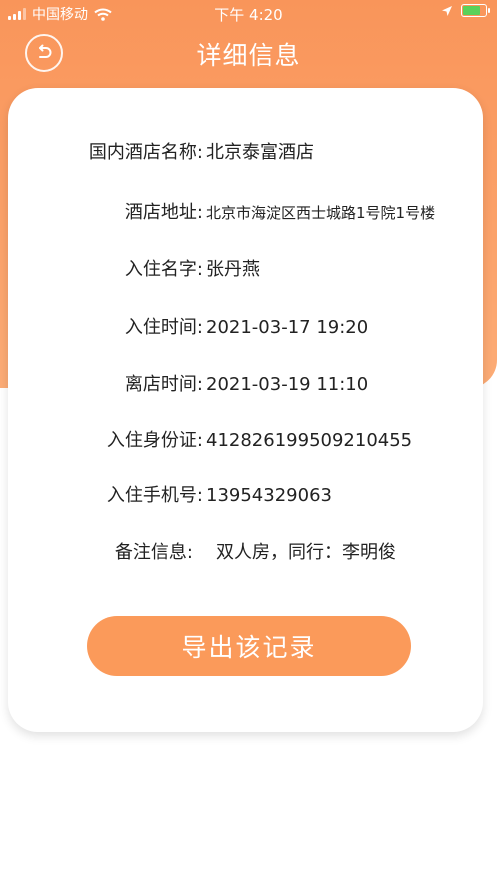 The width and height of the screenshot is (497, 883). I want to click on check-in-value: 2021-03-17 19:20, so click(287, 327).